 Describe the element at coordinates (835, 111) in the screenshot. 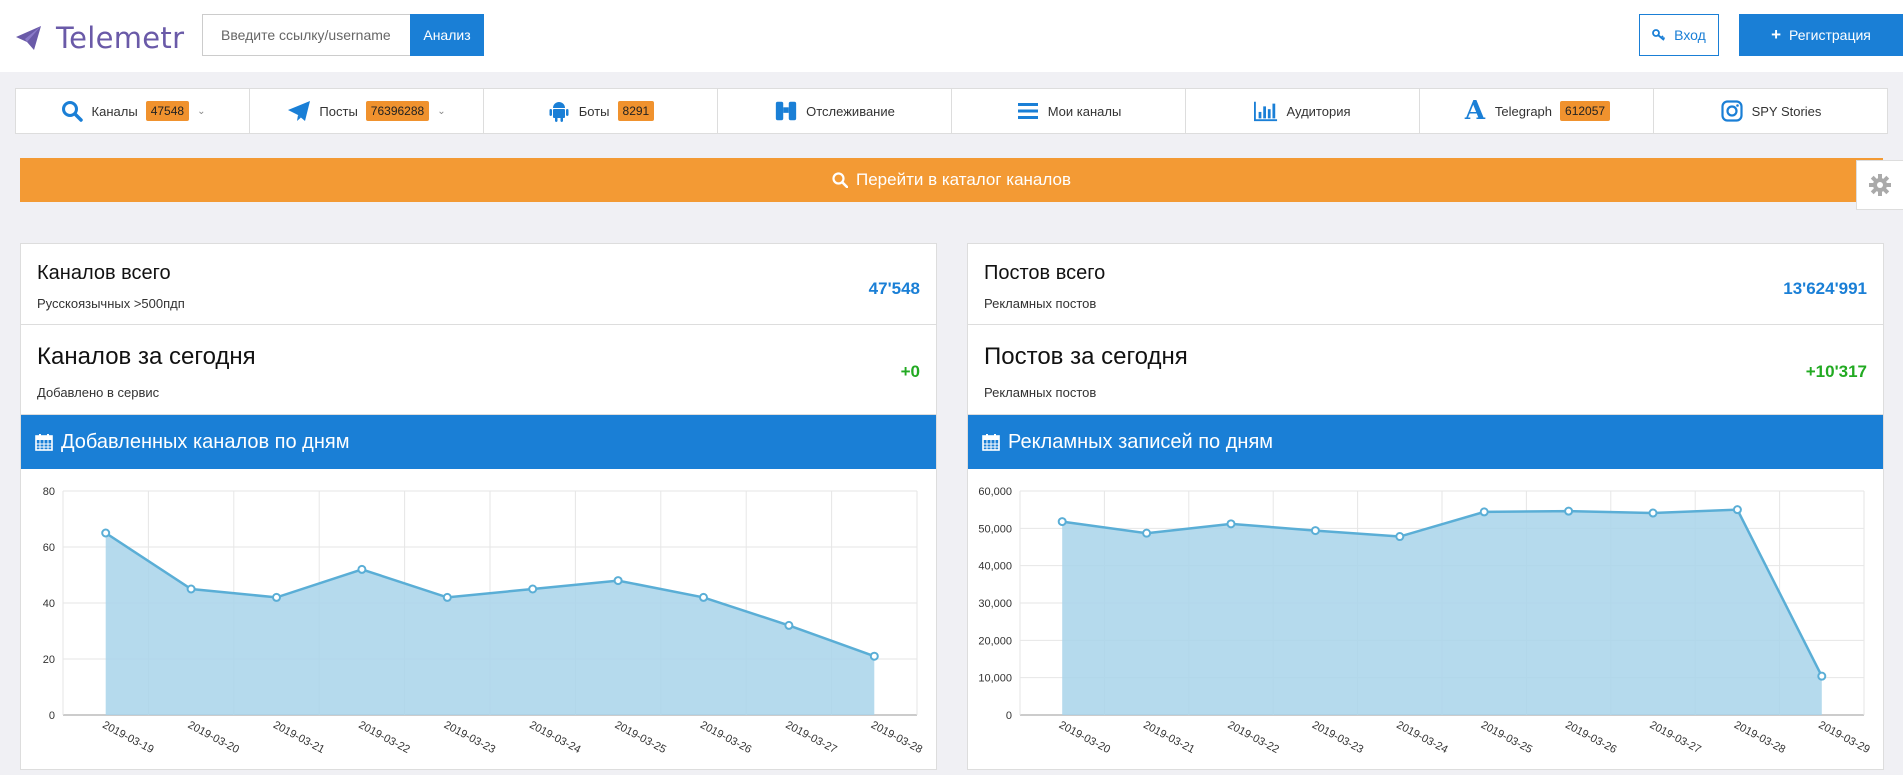

I see `nav-item-tracking: Отслеживание` at that location.